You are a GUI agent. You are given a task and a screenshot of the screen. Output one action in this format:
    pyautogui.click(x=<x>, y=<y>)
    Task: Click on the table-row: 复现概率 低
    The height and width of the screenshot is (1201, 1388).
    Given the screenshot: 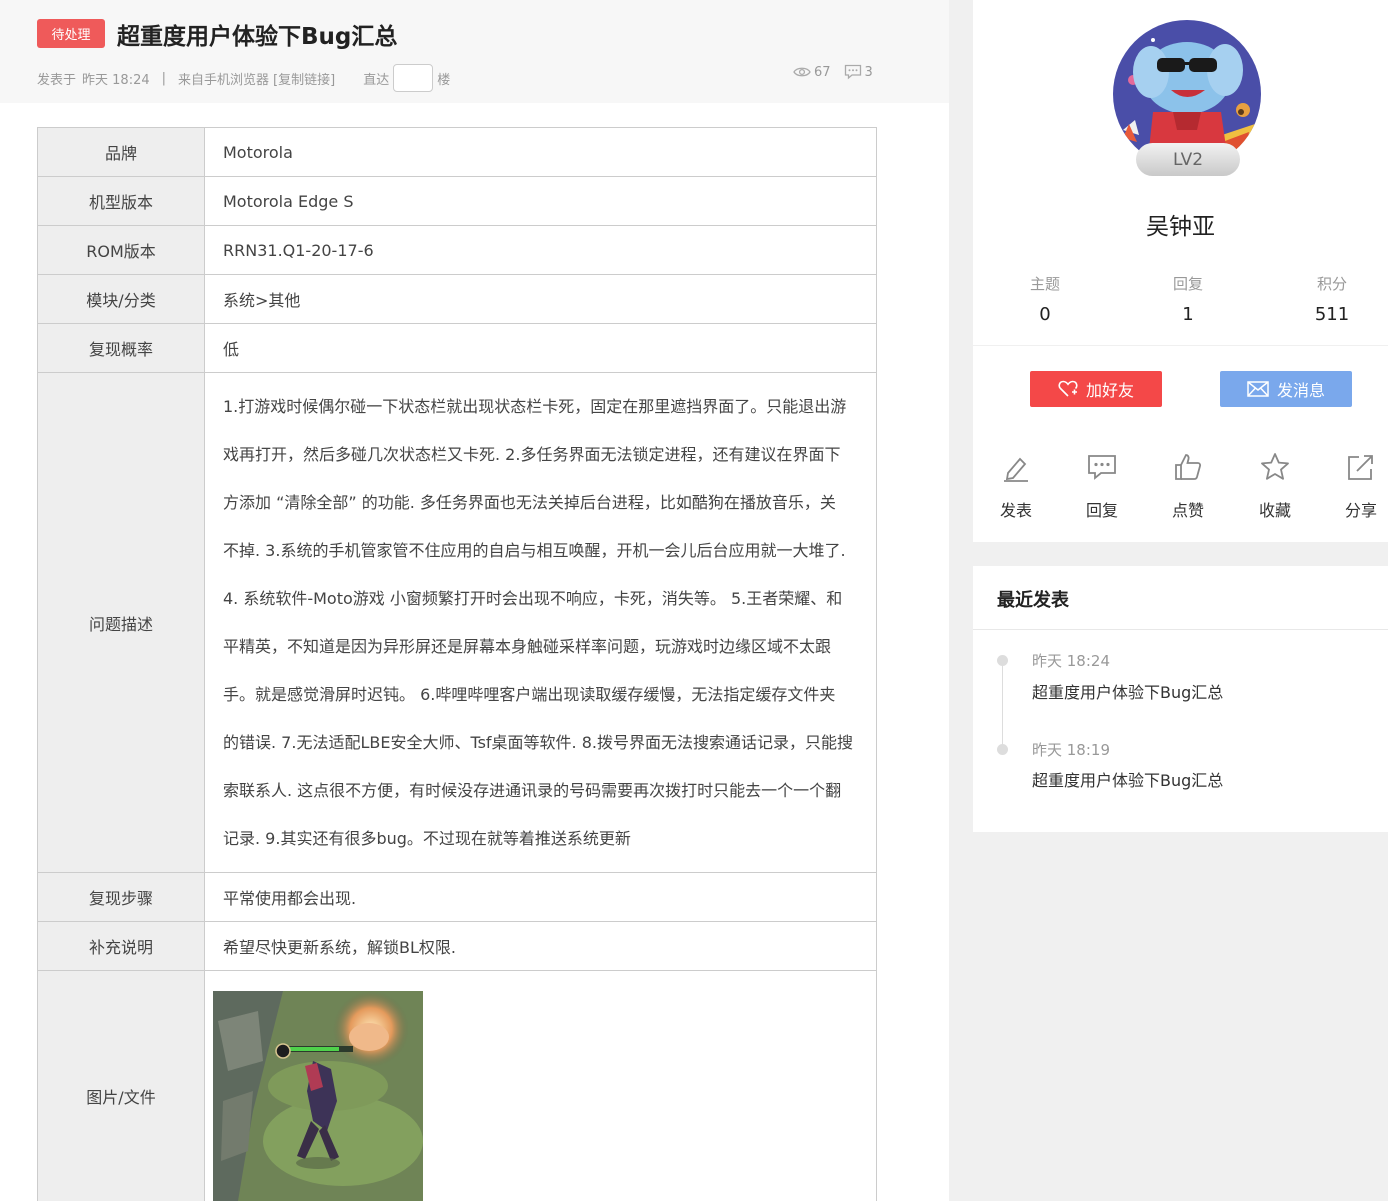 What is the action you would take?
    pyautogui.click(x=457, y=348)
    